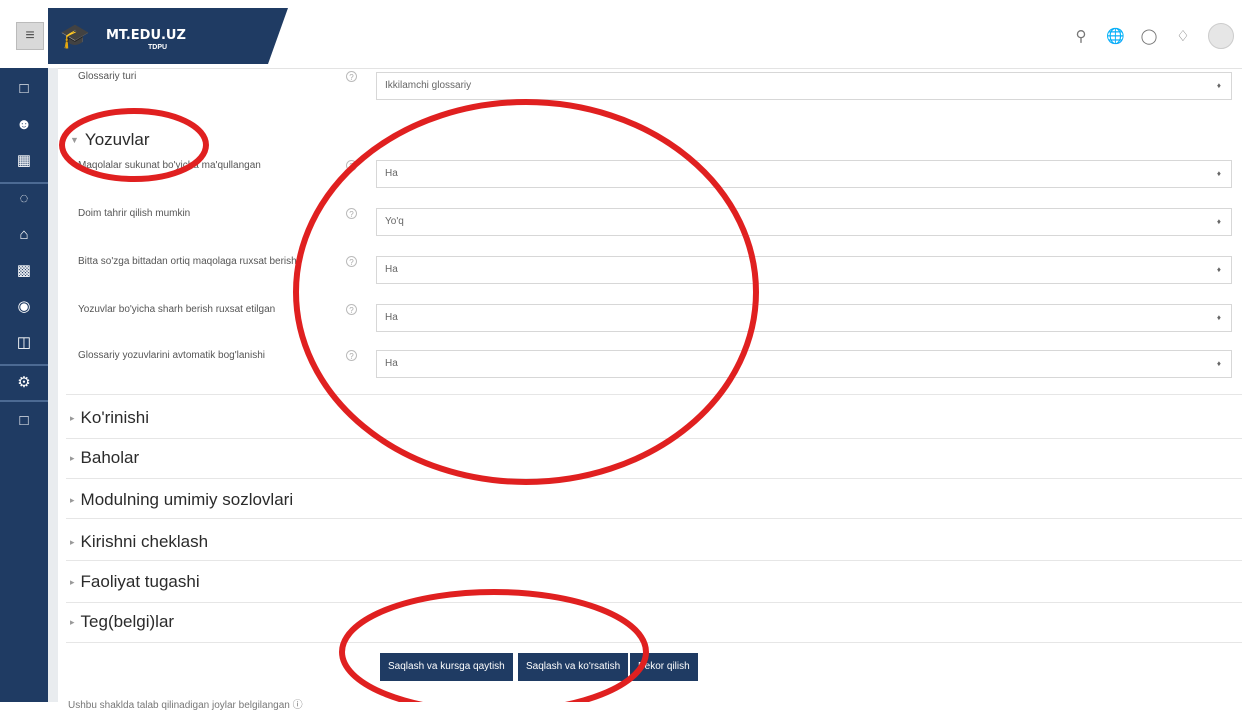 Image resolution: width=1242 pixels, height=711 pixels. I want to click on graduation-cap-logo-icon: 🎓, so click(75, 36).